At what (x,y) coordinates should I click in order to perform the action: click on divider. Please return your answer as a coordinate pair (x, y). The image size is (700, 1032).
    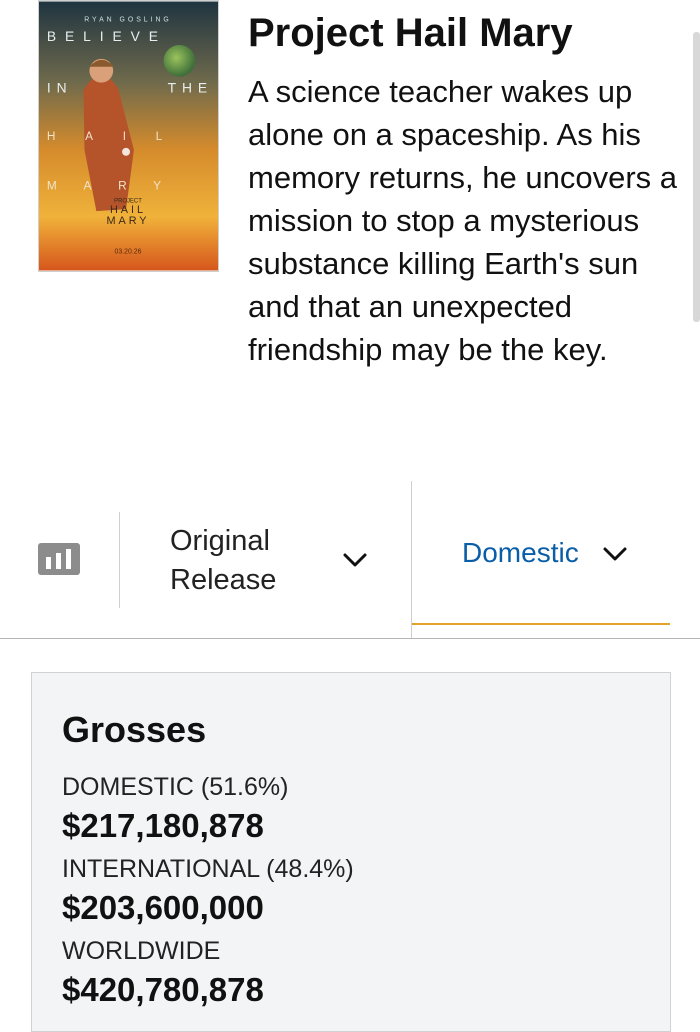
    Looking at the image, I should click on (119, 560).